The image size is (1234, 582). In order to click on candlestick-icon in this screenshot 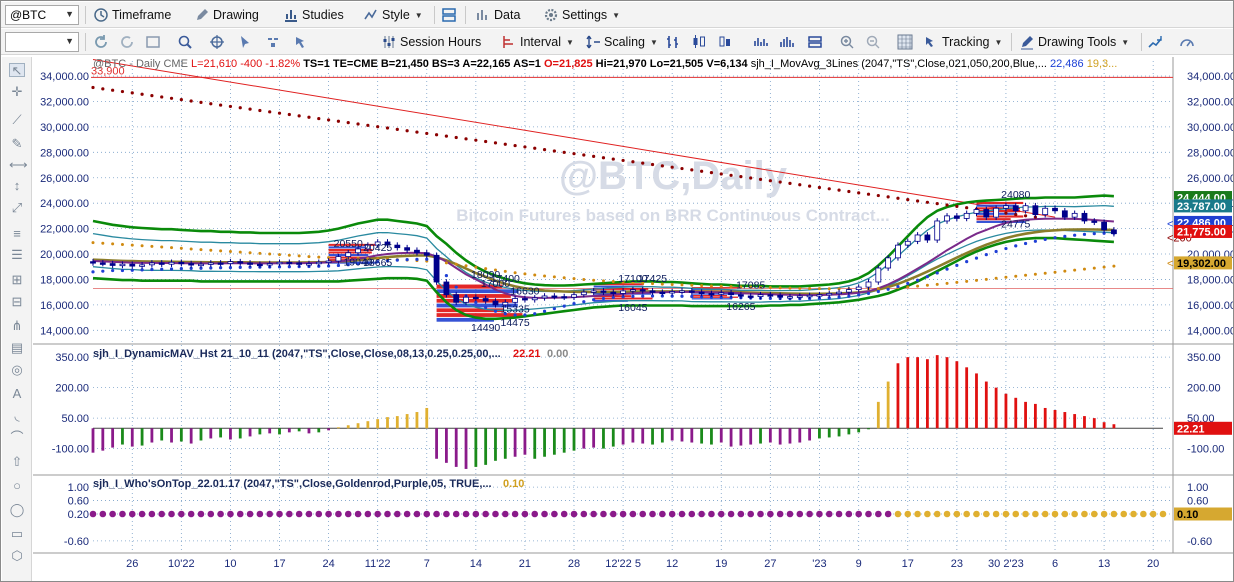, I will do `click(699, 42)`.